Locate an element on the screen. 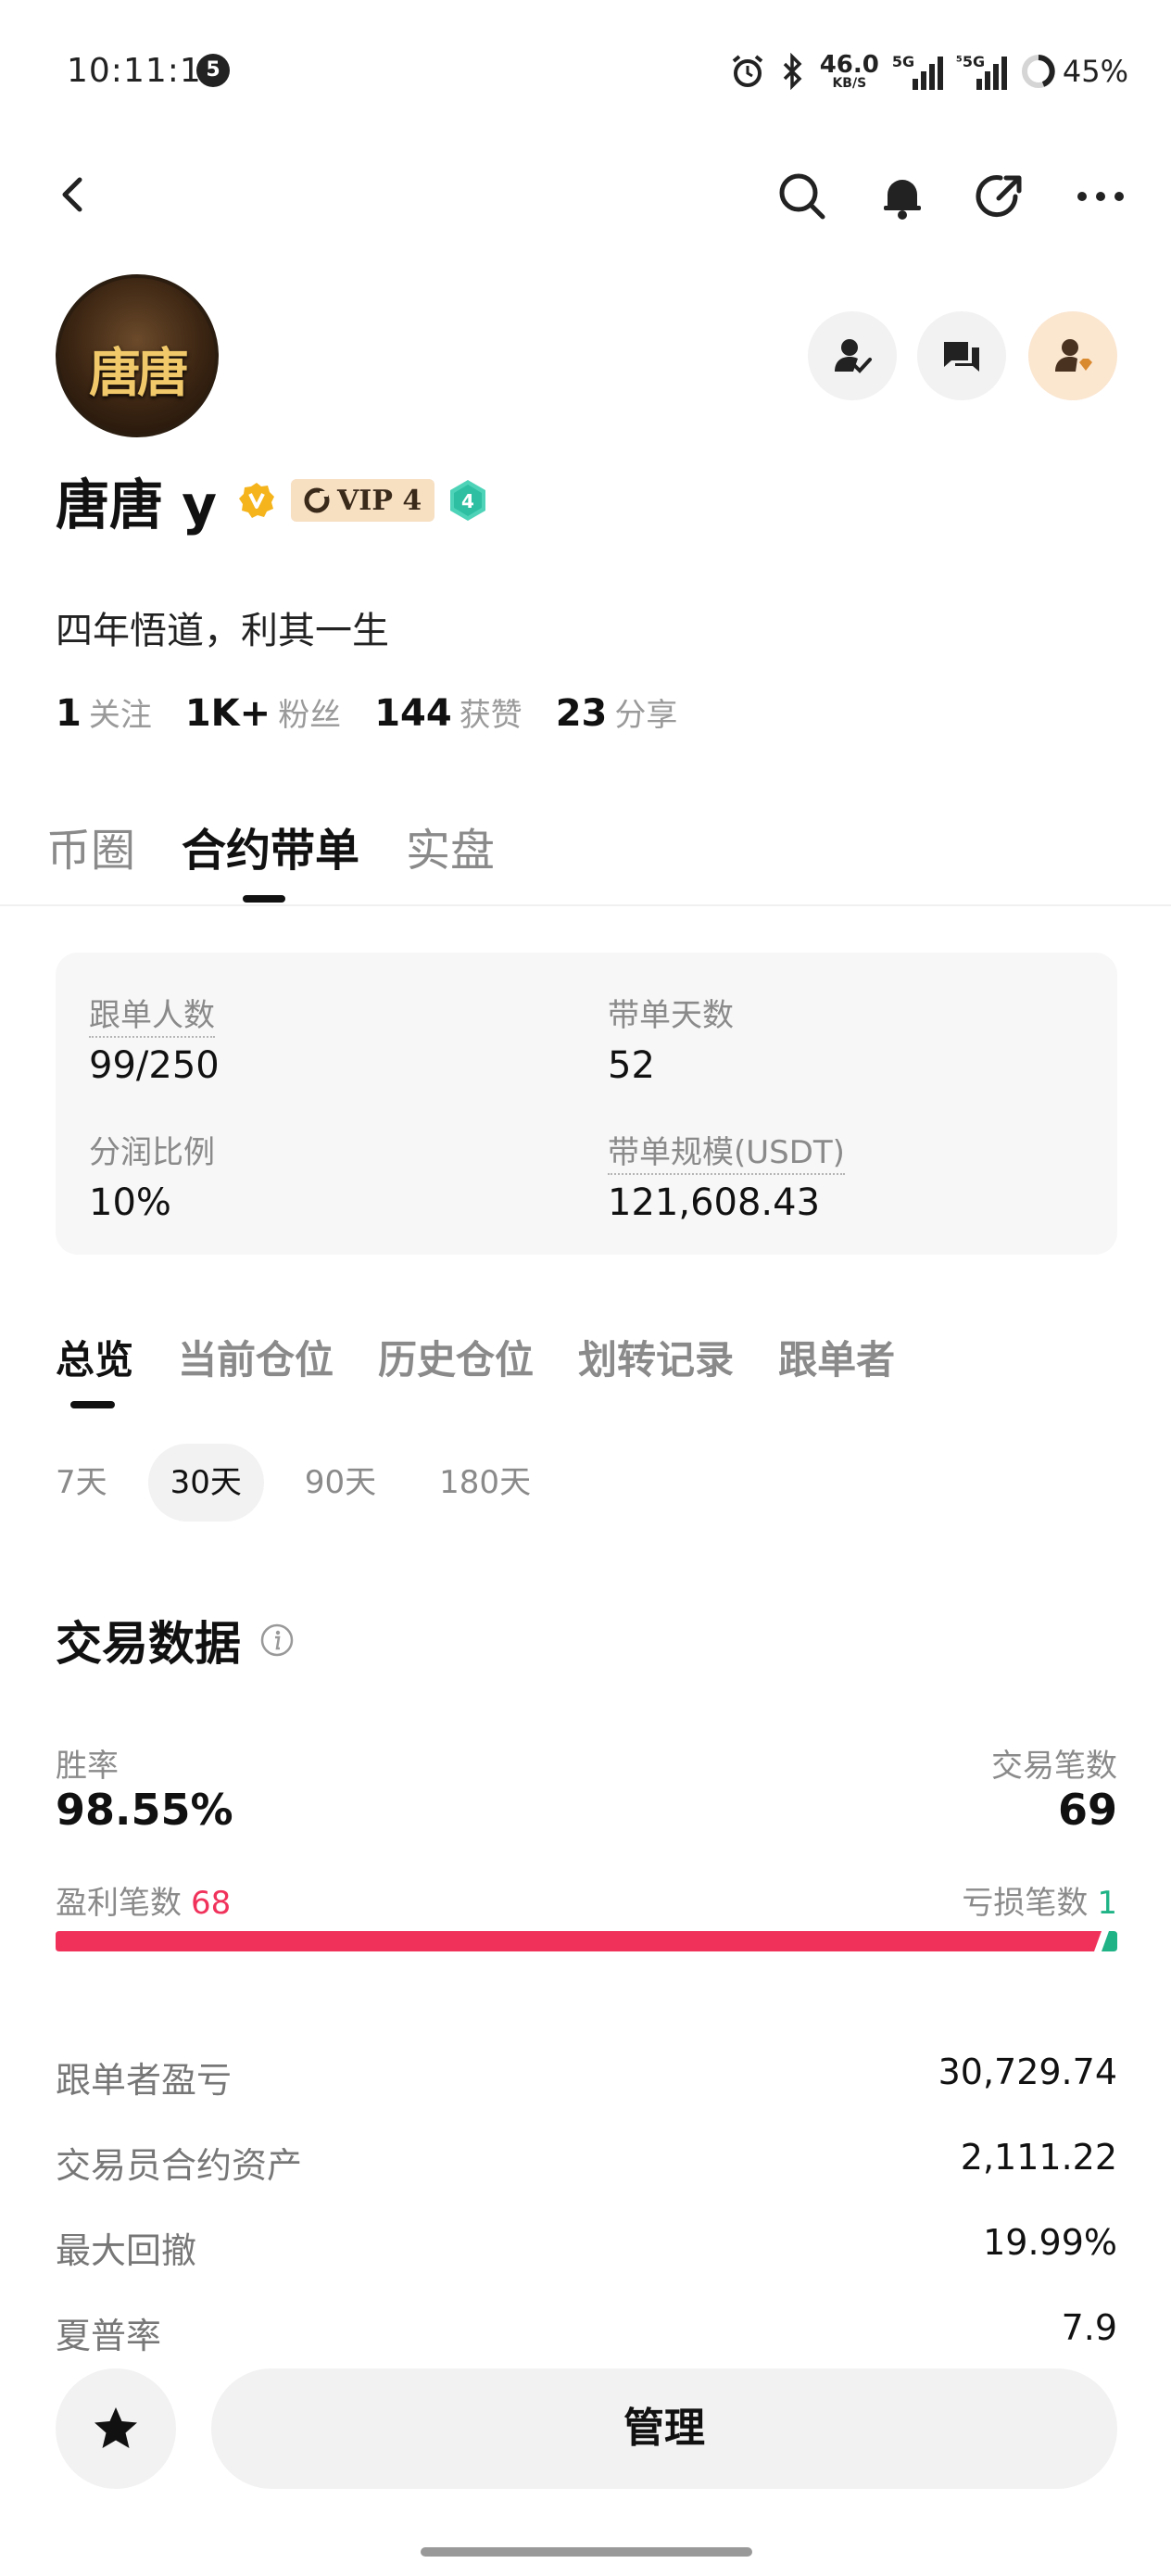  tab-live-trading: 实盘 is located at coordinates (451, 846).